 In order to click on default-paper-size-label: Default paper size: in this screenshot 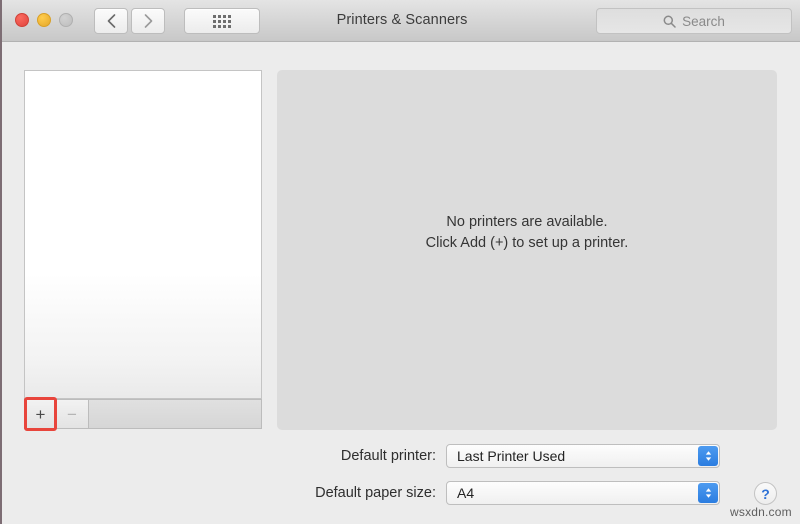, I will do `click(375, 493)`.